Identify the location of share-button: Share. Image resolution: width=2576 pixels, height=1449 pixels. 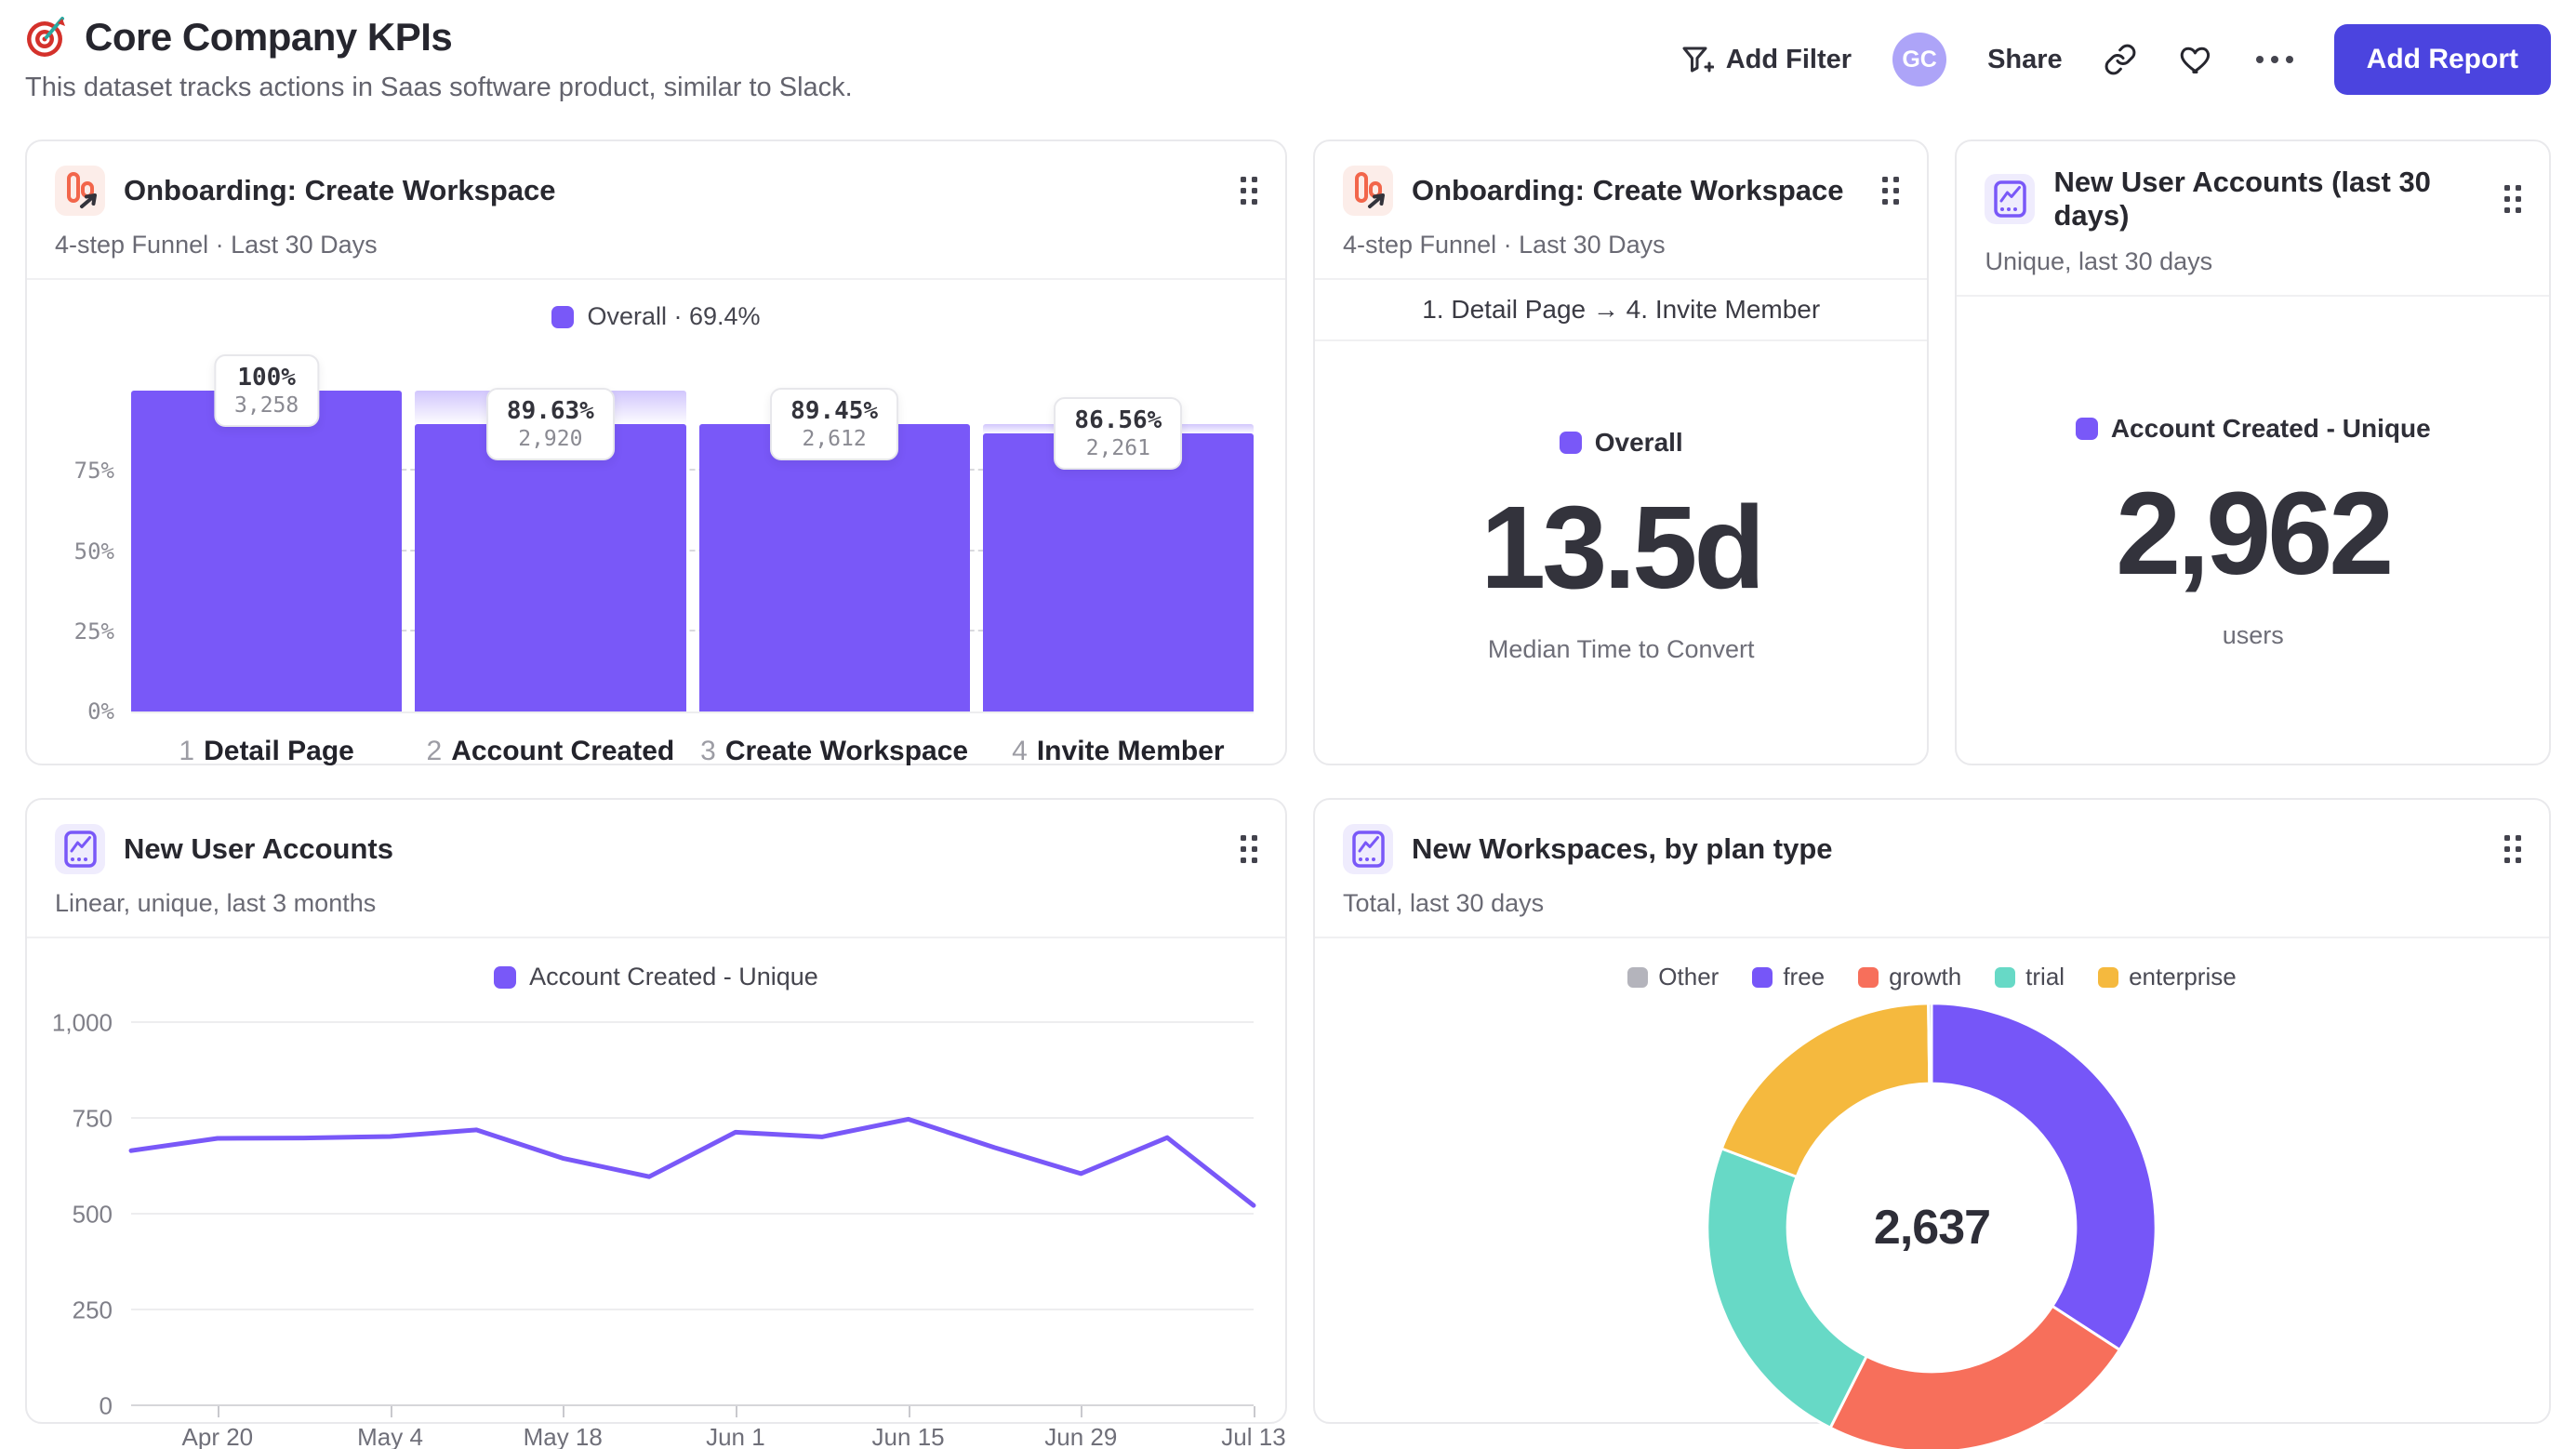
(2025, 60).